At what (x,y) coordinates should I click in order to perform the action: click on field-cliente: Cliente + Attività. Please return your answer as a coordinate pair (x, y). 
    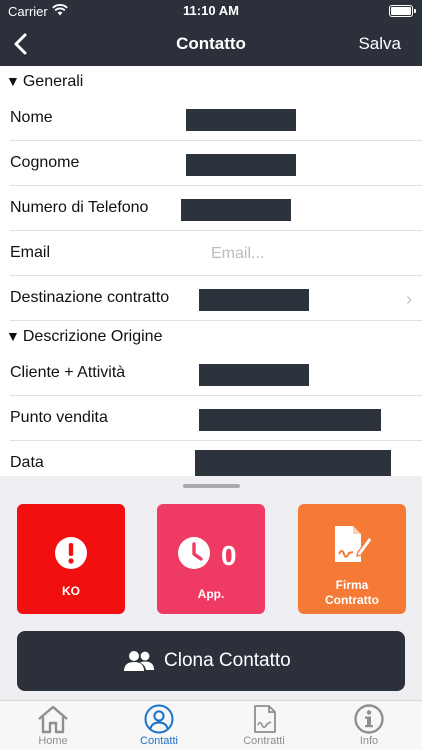
    Looking at the image, I should click on (216, 373).